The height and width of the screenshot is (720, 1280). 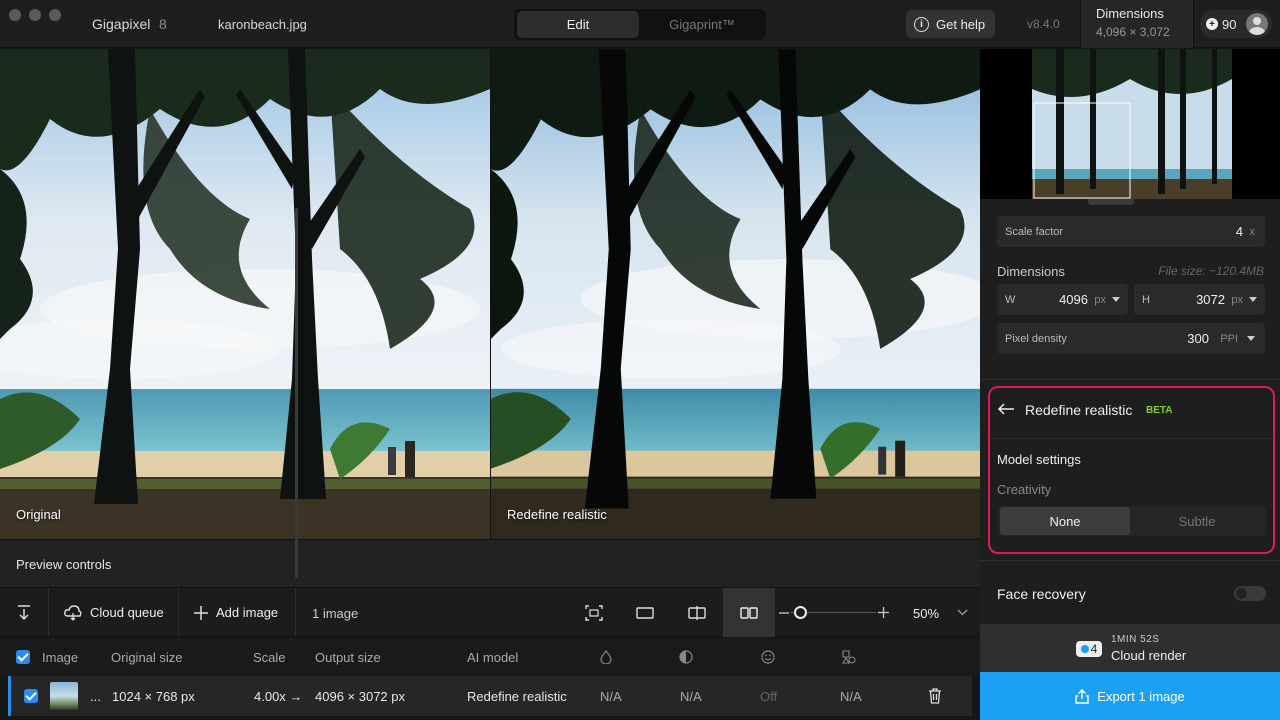 What do you see at coordinates (749, 612) in the screenshot?
I see `side-by-side-view-button` at bounding box center [749, 612].